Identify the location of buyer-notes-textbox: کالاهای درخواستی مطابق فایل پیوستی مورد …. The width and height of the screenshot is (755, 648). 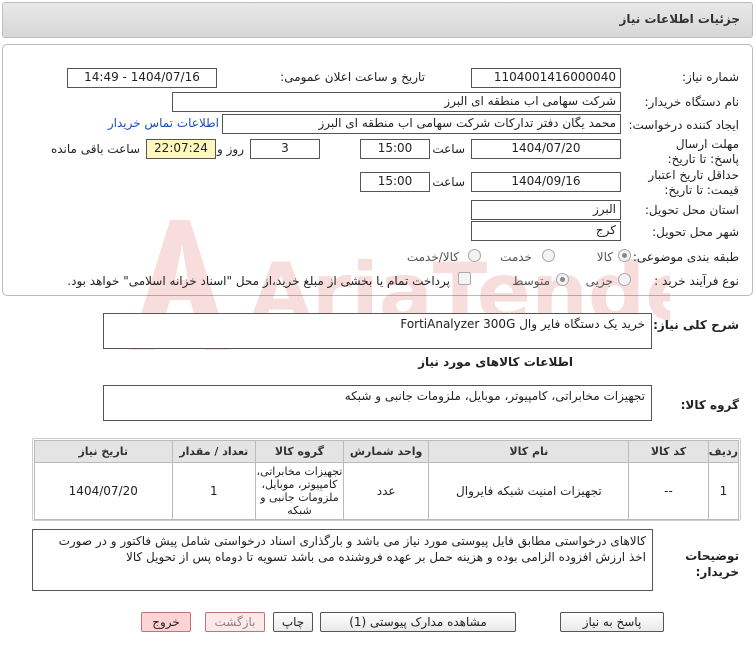
(342, 560).